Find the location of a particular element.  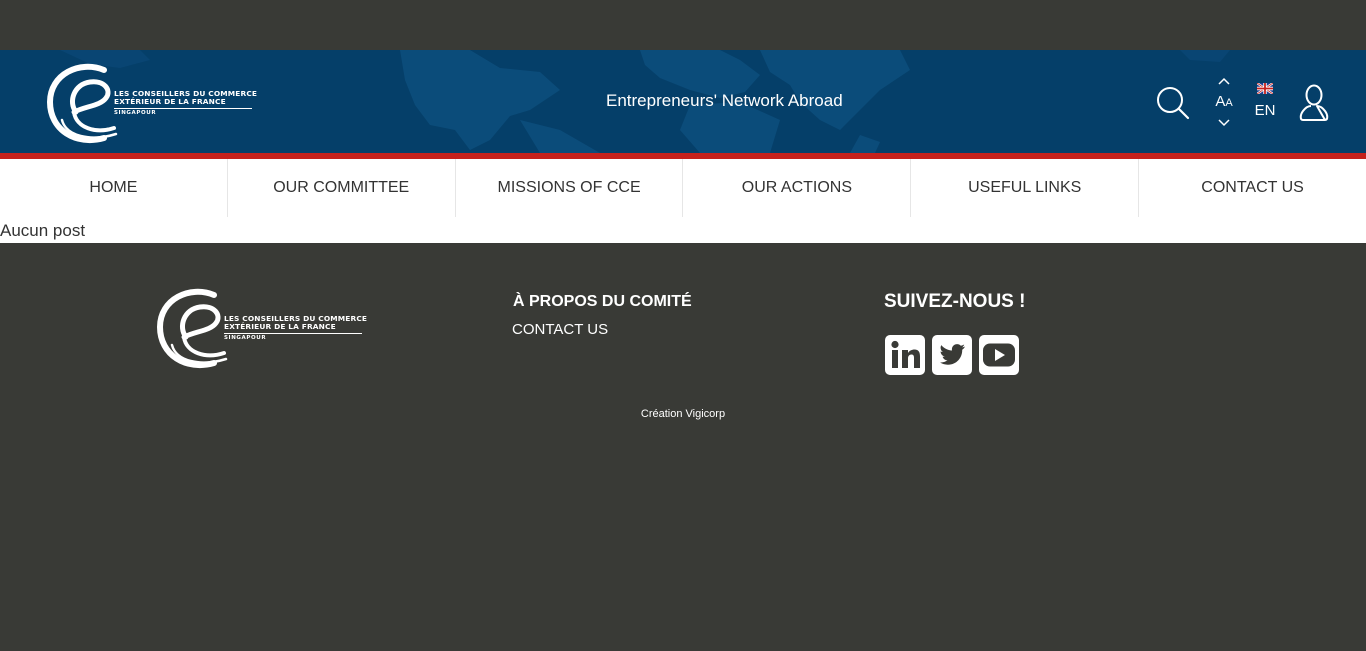

language-label: EN is located at coordinates (1265, 110).